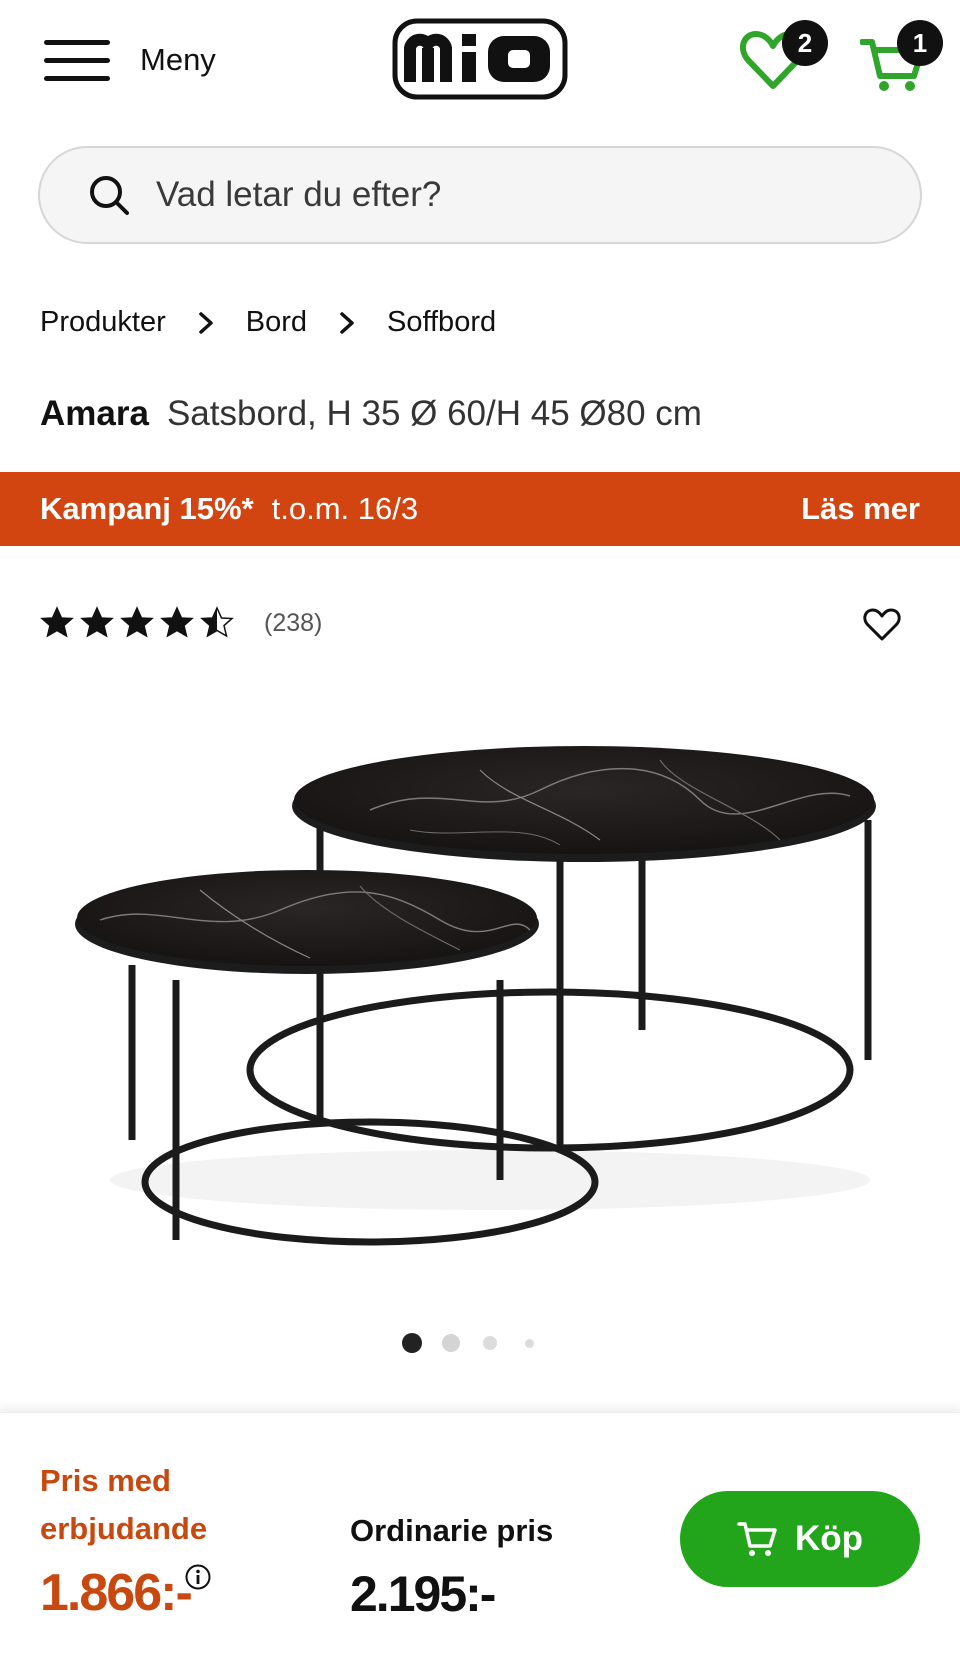 This screenshot has height=1677, width=960. Describe the element at coordinates (147, 508) in the screenshot. I see `promo-label: Kampanj 15%*` at that location.